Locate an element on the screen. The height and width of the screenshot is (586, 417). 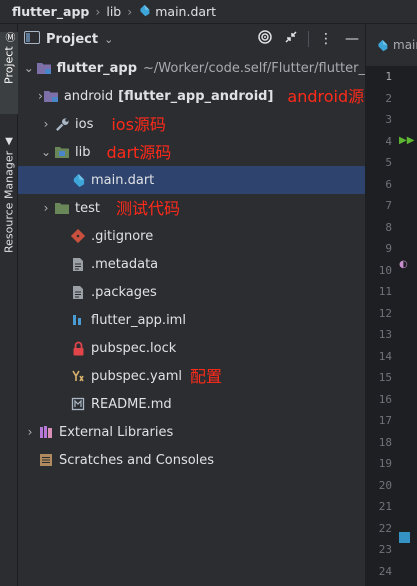
resource-manager-side-tab: Resource Manager ▲ is located at coordinates (9, 200).